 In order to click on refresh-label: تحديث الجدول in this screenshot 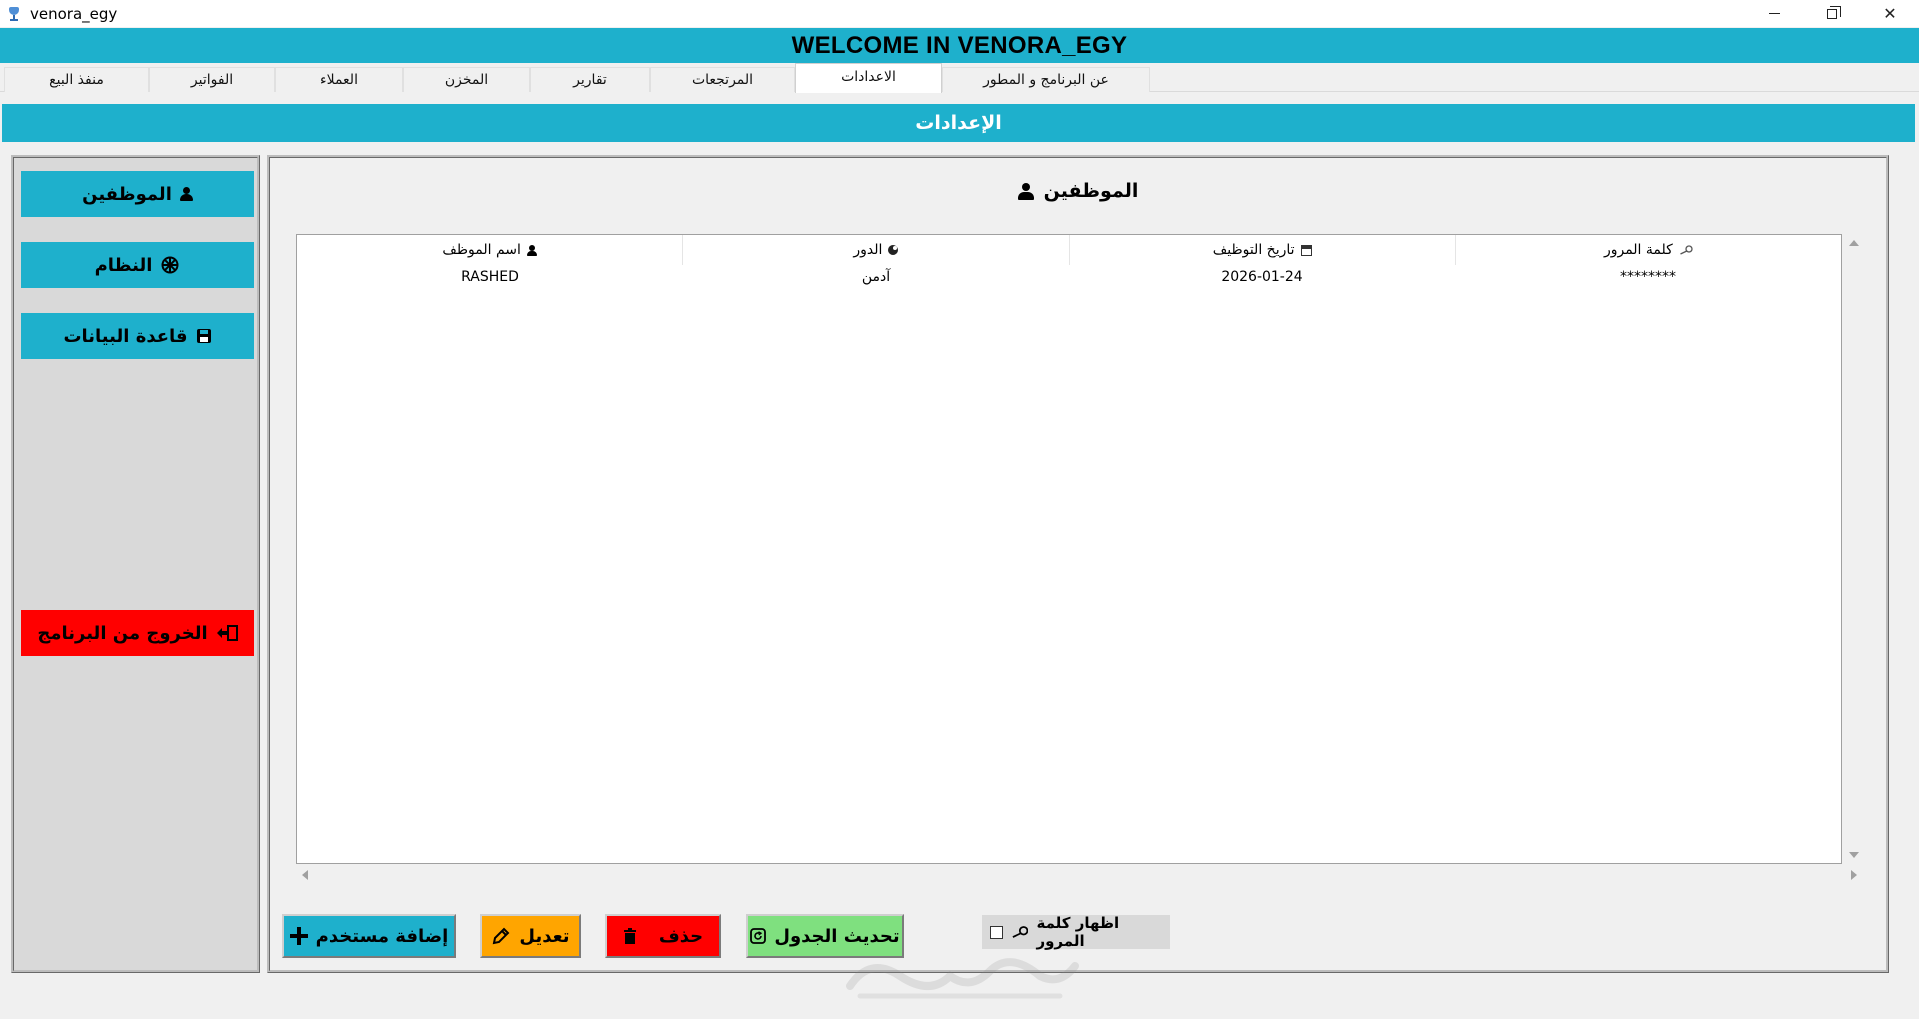, I will do `click(837, 936)`.